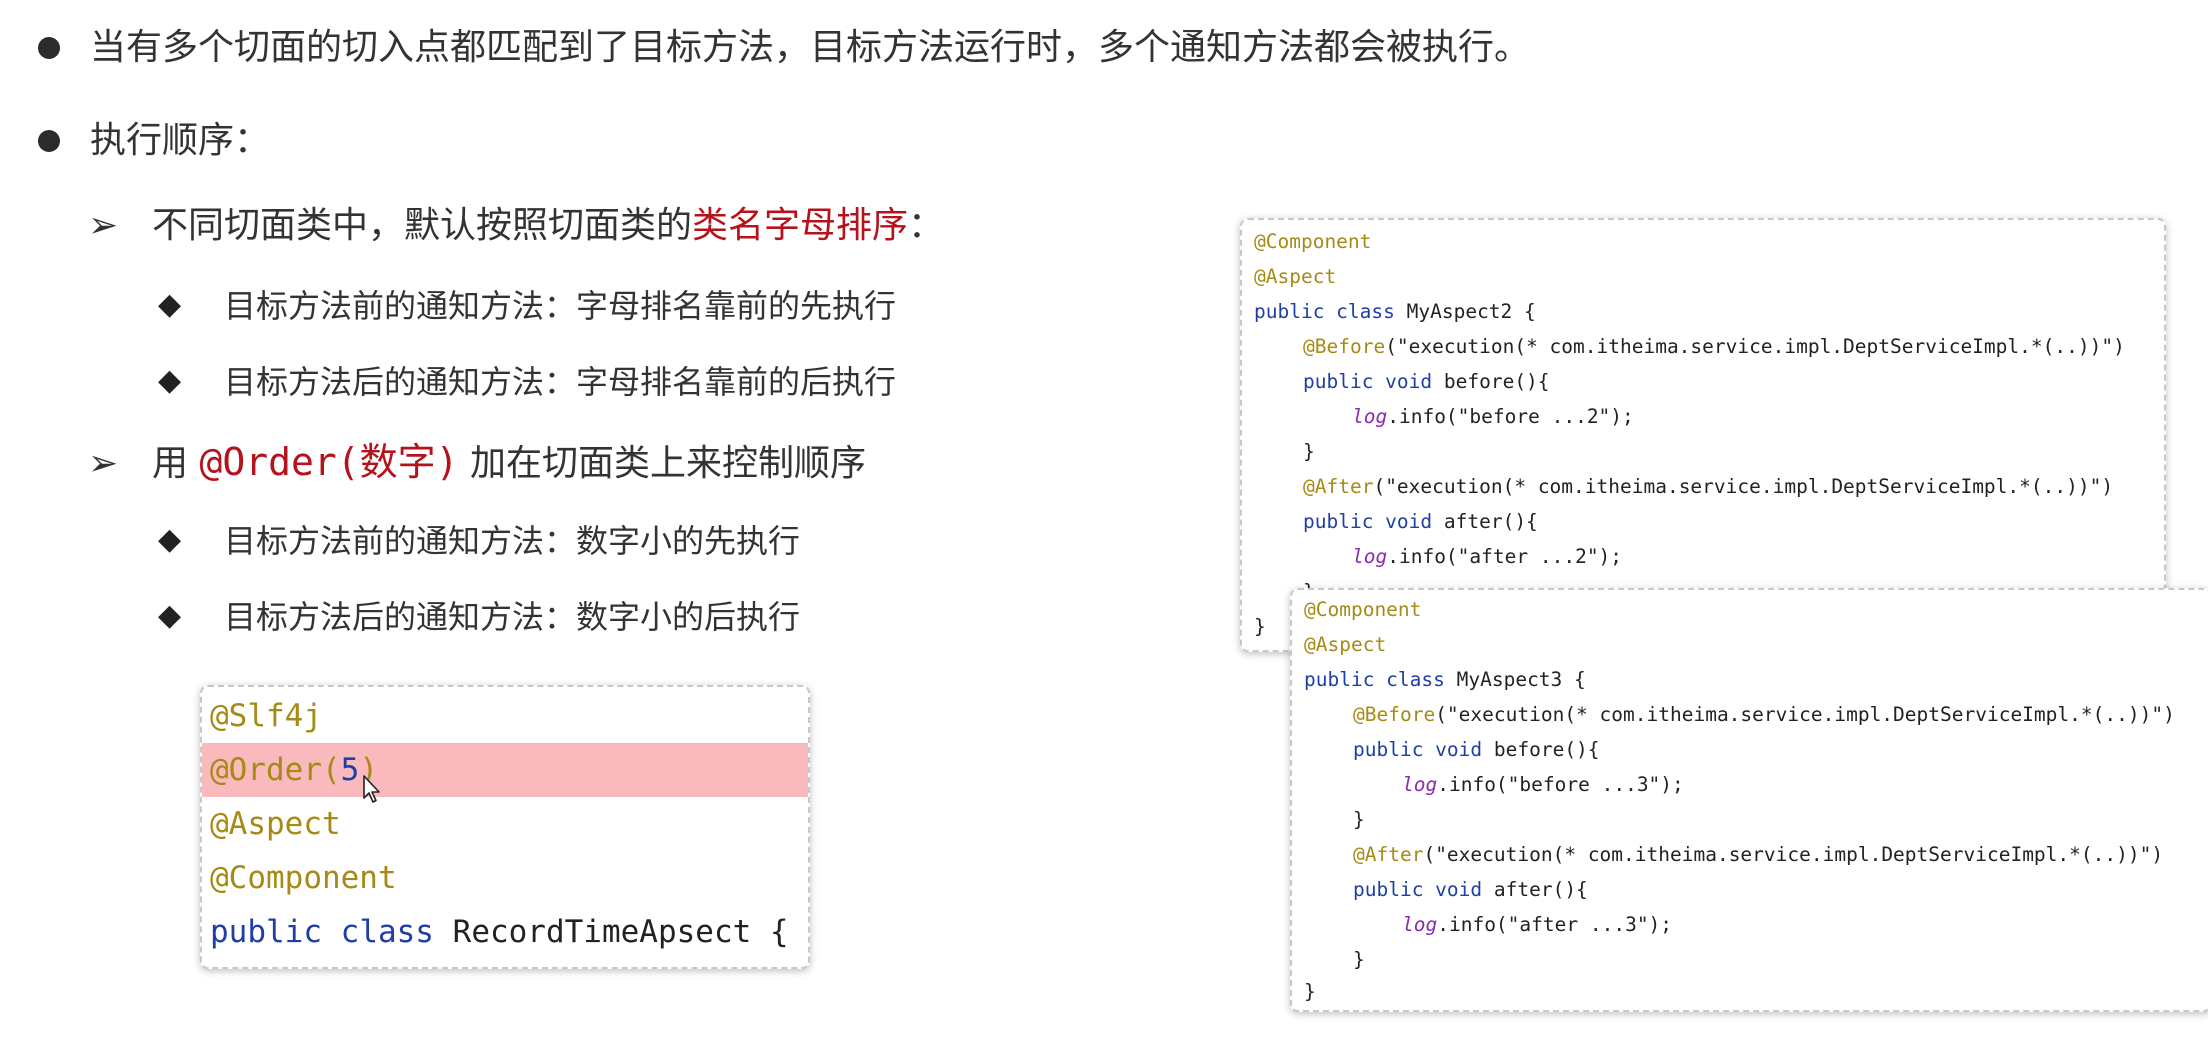  What do you see at coordinates (422, 225) in the screenshot?
I see `sub-bullet-prefix: 不同切面类中，默认按照切面类的` at bounding box center [422, 225].